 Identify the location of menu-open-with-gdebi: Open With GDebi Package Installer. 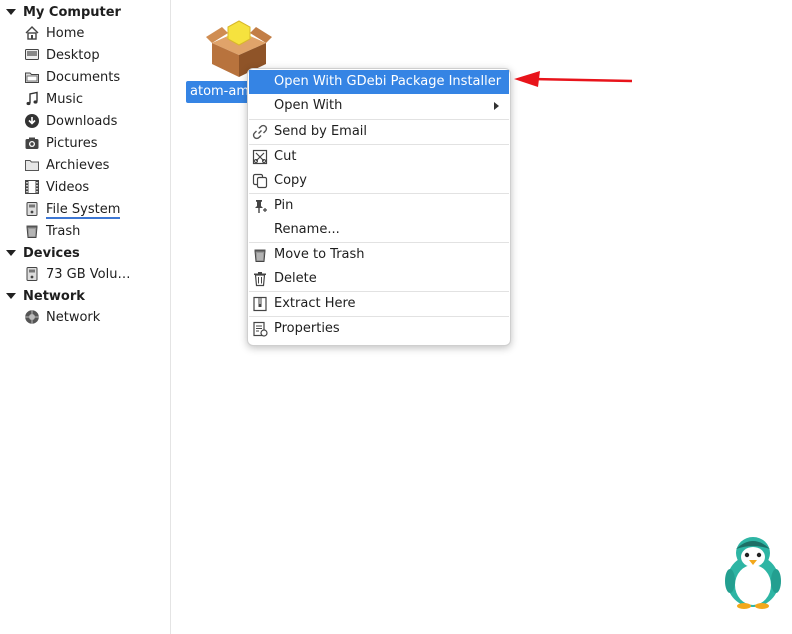
(379, 82).